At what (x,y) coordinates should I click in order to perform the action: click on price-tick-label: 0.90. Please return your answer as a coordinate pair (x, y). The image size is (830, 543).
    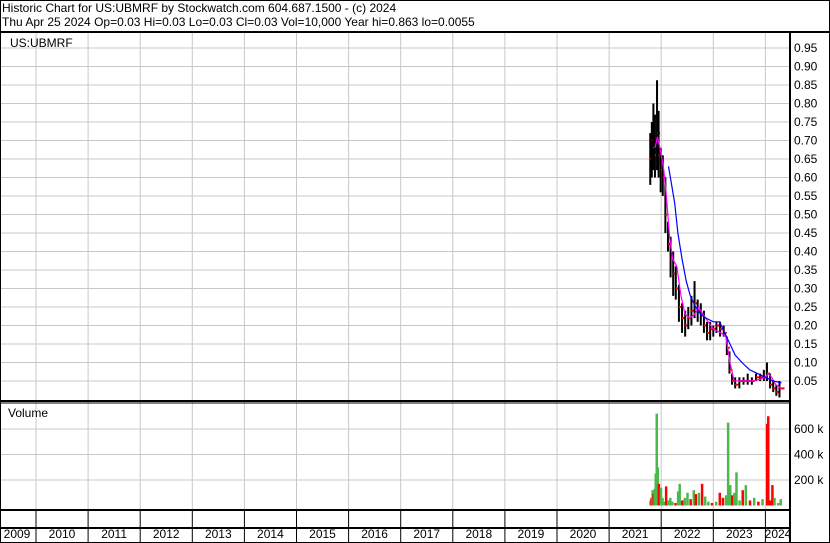
    Looking at the image, I should click on (806, 67).